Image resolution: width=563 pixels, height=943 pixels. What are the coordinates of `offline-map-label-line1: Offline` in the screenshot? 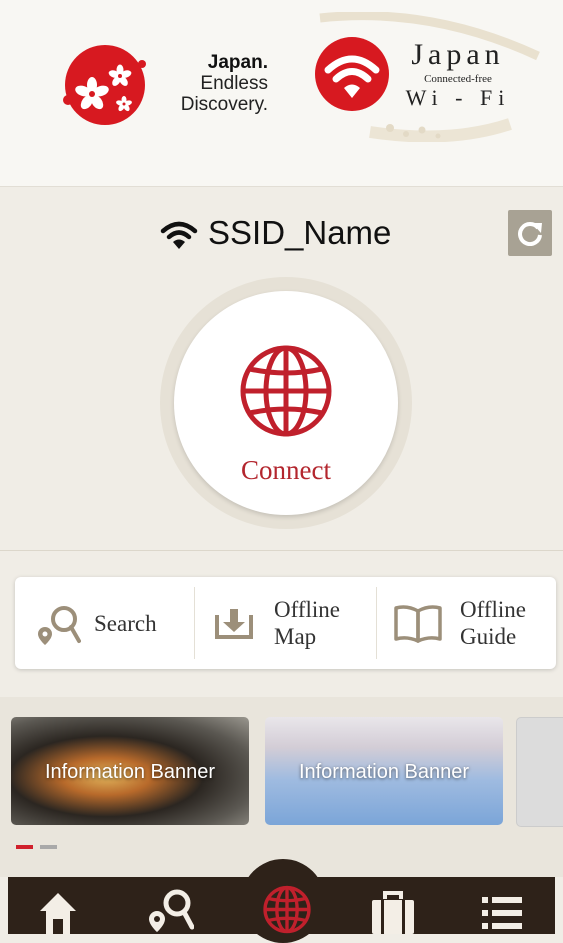 It's located at (307, 609).